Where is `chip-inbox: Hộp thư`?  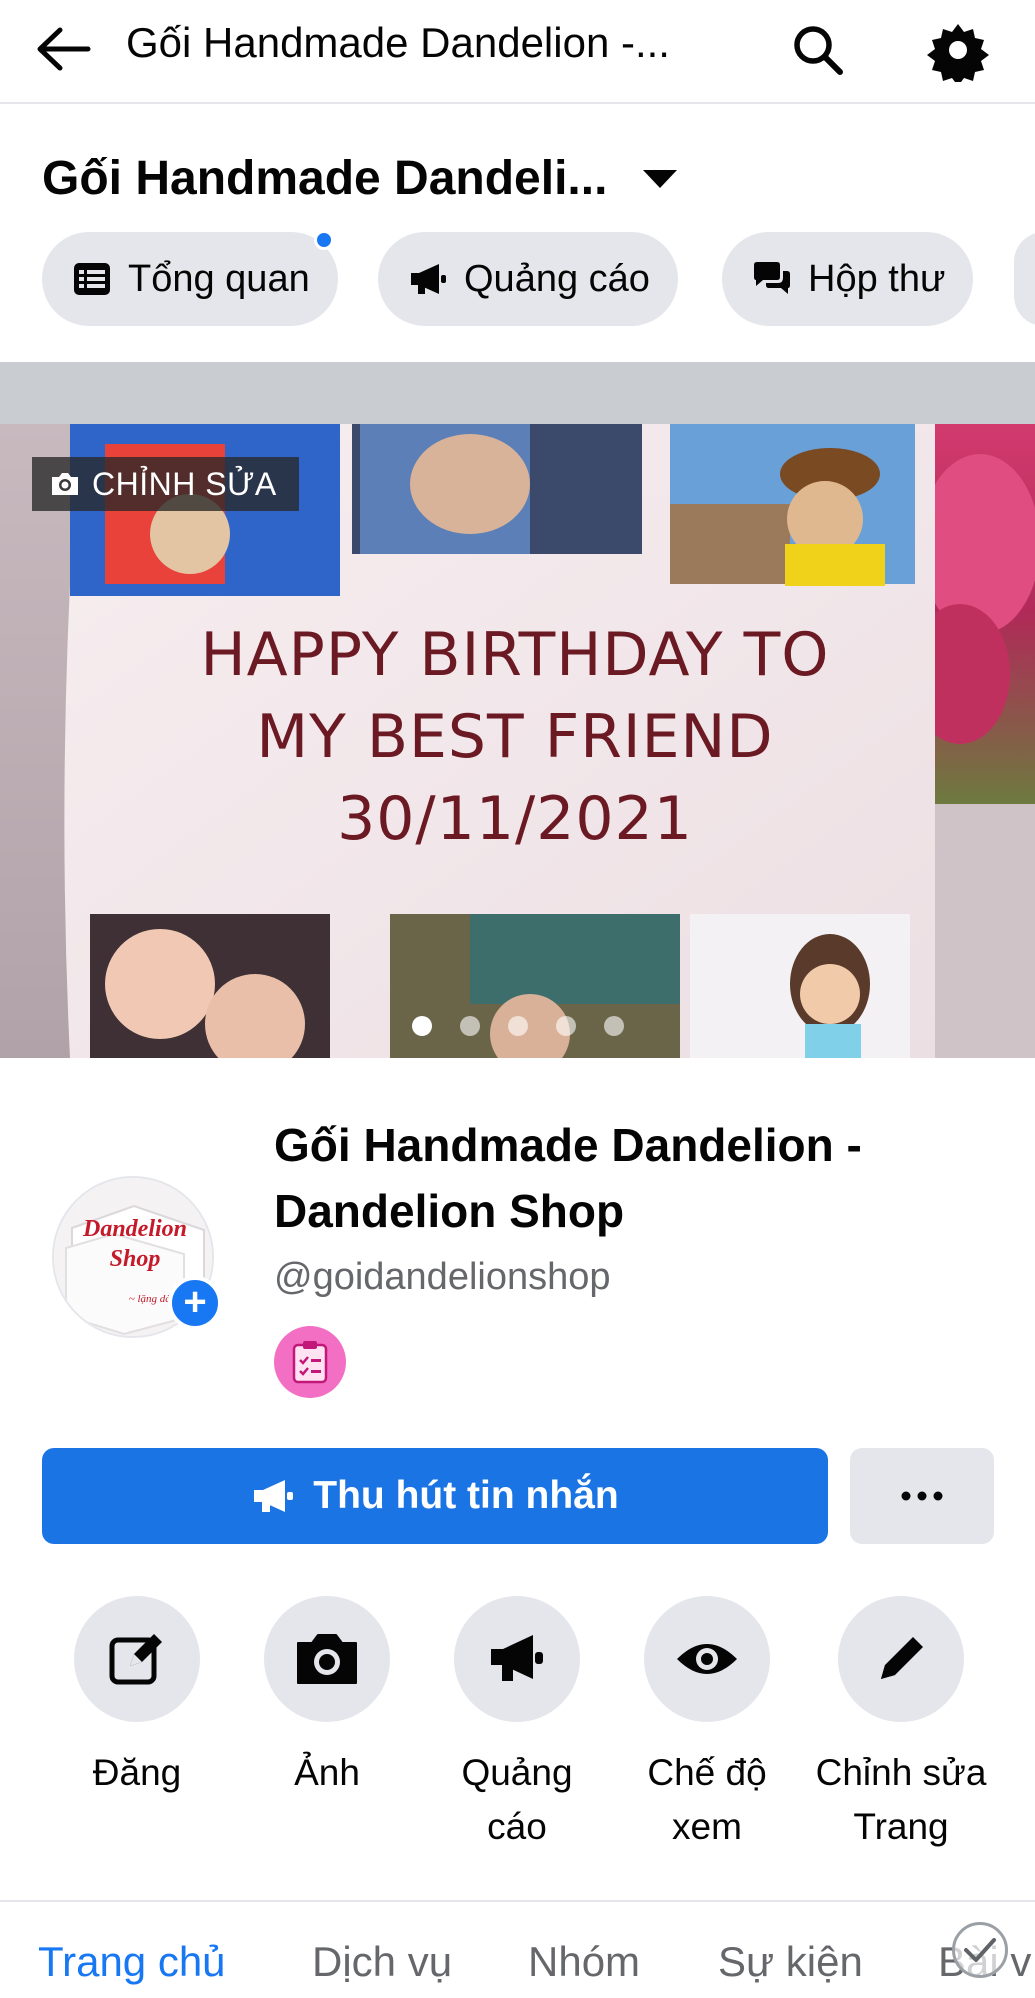
chip-inbox: Hộp thư is located at coordinates (848, 279).